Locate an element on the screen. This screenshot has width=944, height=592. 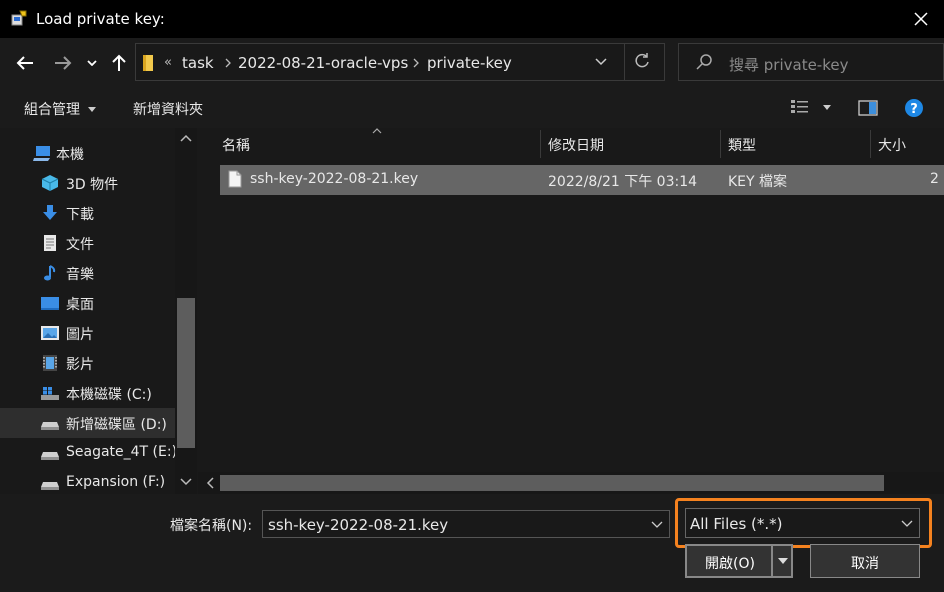
file-name: ssh-key-2022-08-21.key is located at coordinates (334, 179).